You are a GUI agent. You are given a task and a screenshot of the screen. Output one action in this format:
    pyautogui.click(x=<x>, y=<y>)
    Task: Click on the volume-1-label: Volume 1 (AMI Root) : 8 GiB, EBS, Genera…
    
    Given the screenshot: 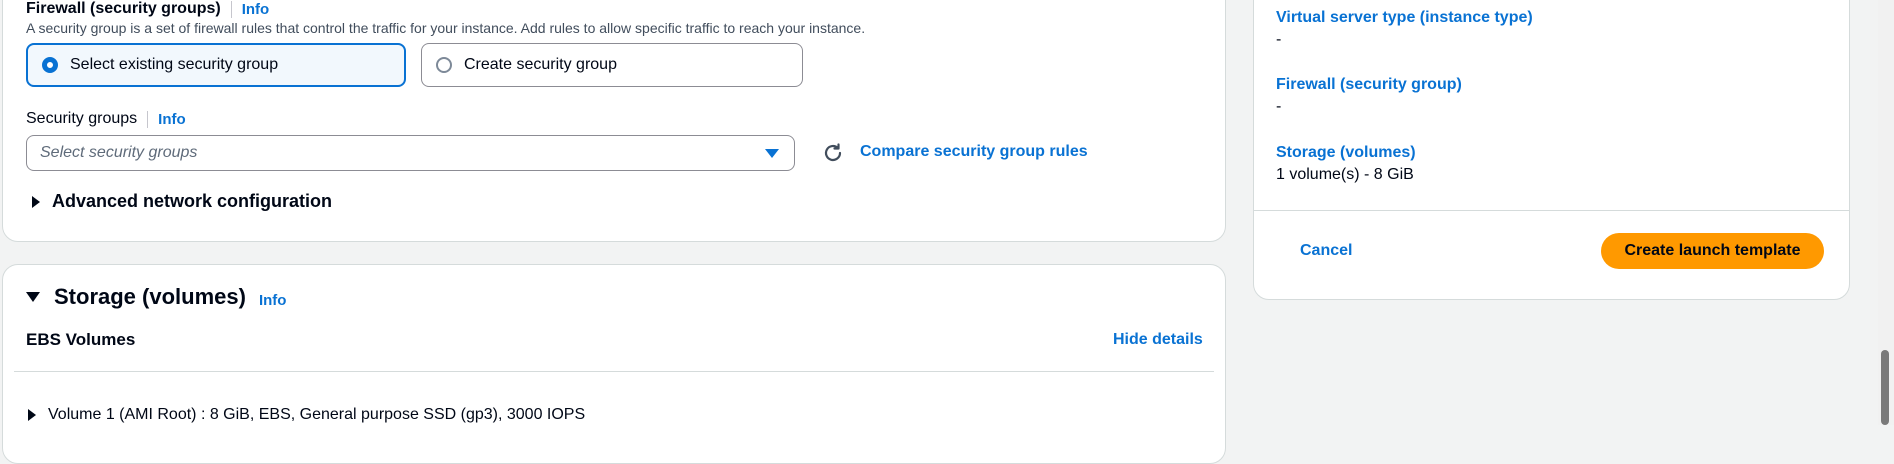 What is the action you would take?
    pyautogui.click(x=317, y=414)
    